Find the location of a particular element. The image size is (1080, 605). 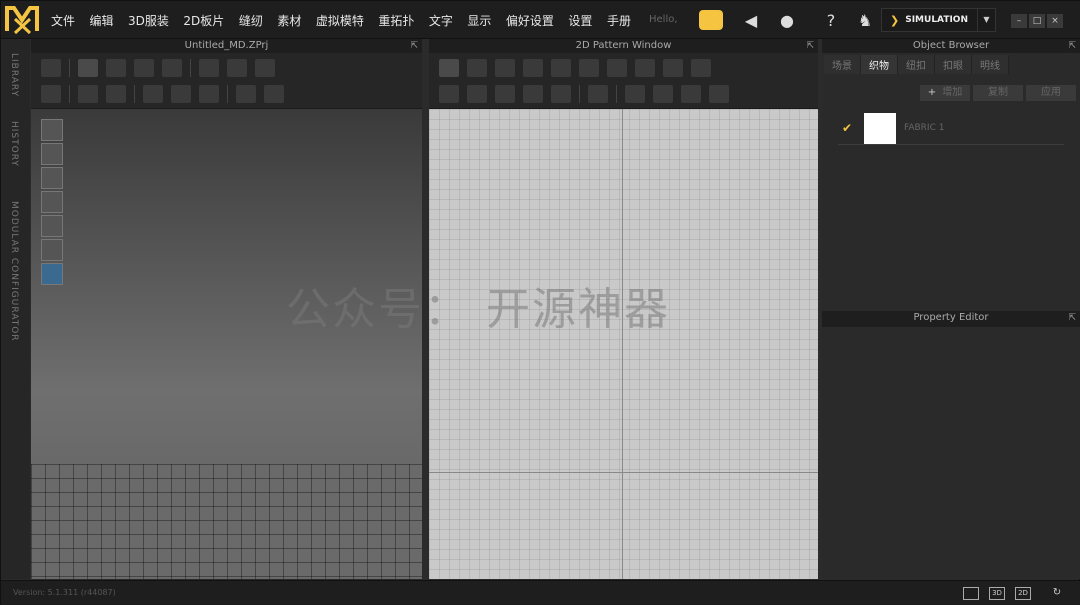

select-mesh-icon is located at coordinates (116, 67).